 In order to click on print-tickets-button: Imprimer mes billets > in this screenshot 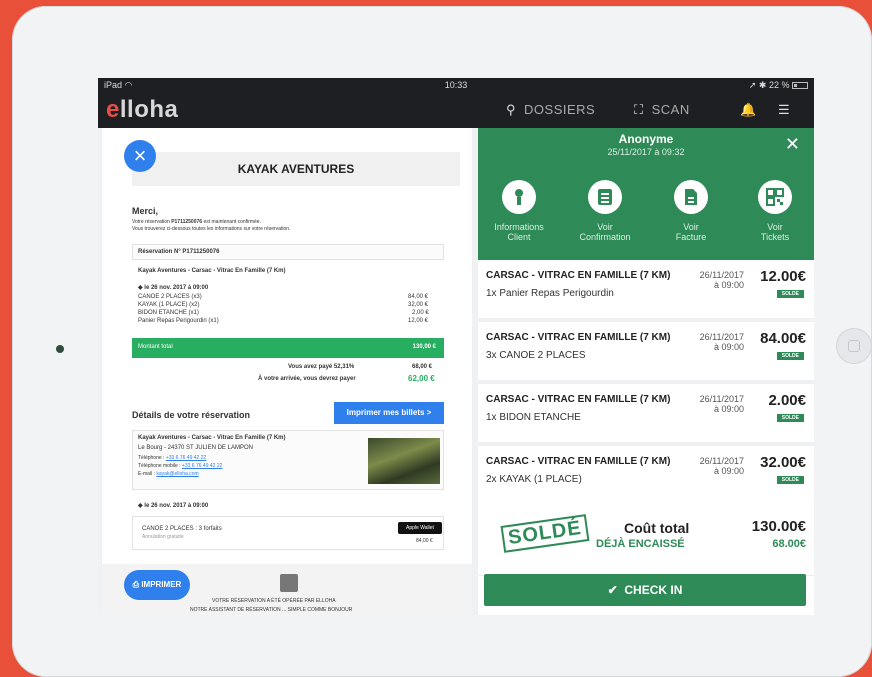, I will do `click(389, 413)`.